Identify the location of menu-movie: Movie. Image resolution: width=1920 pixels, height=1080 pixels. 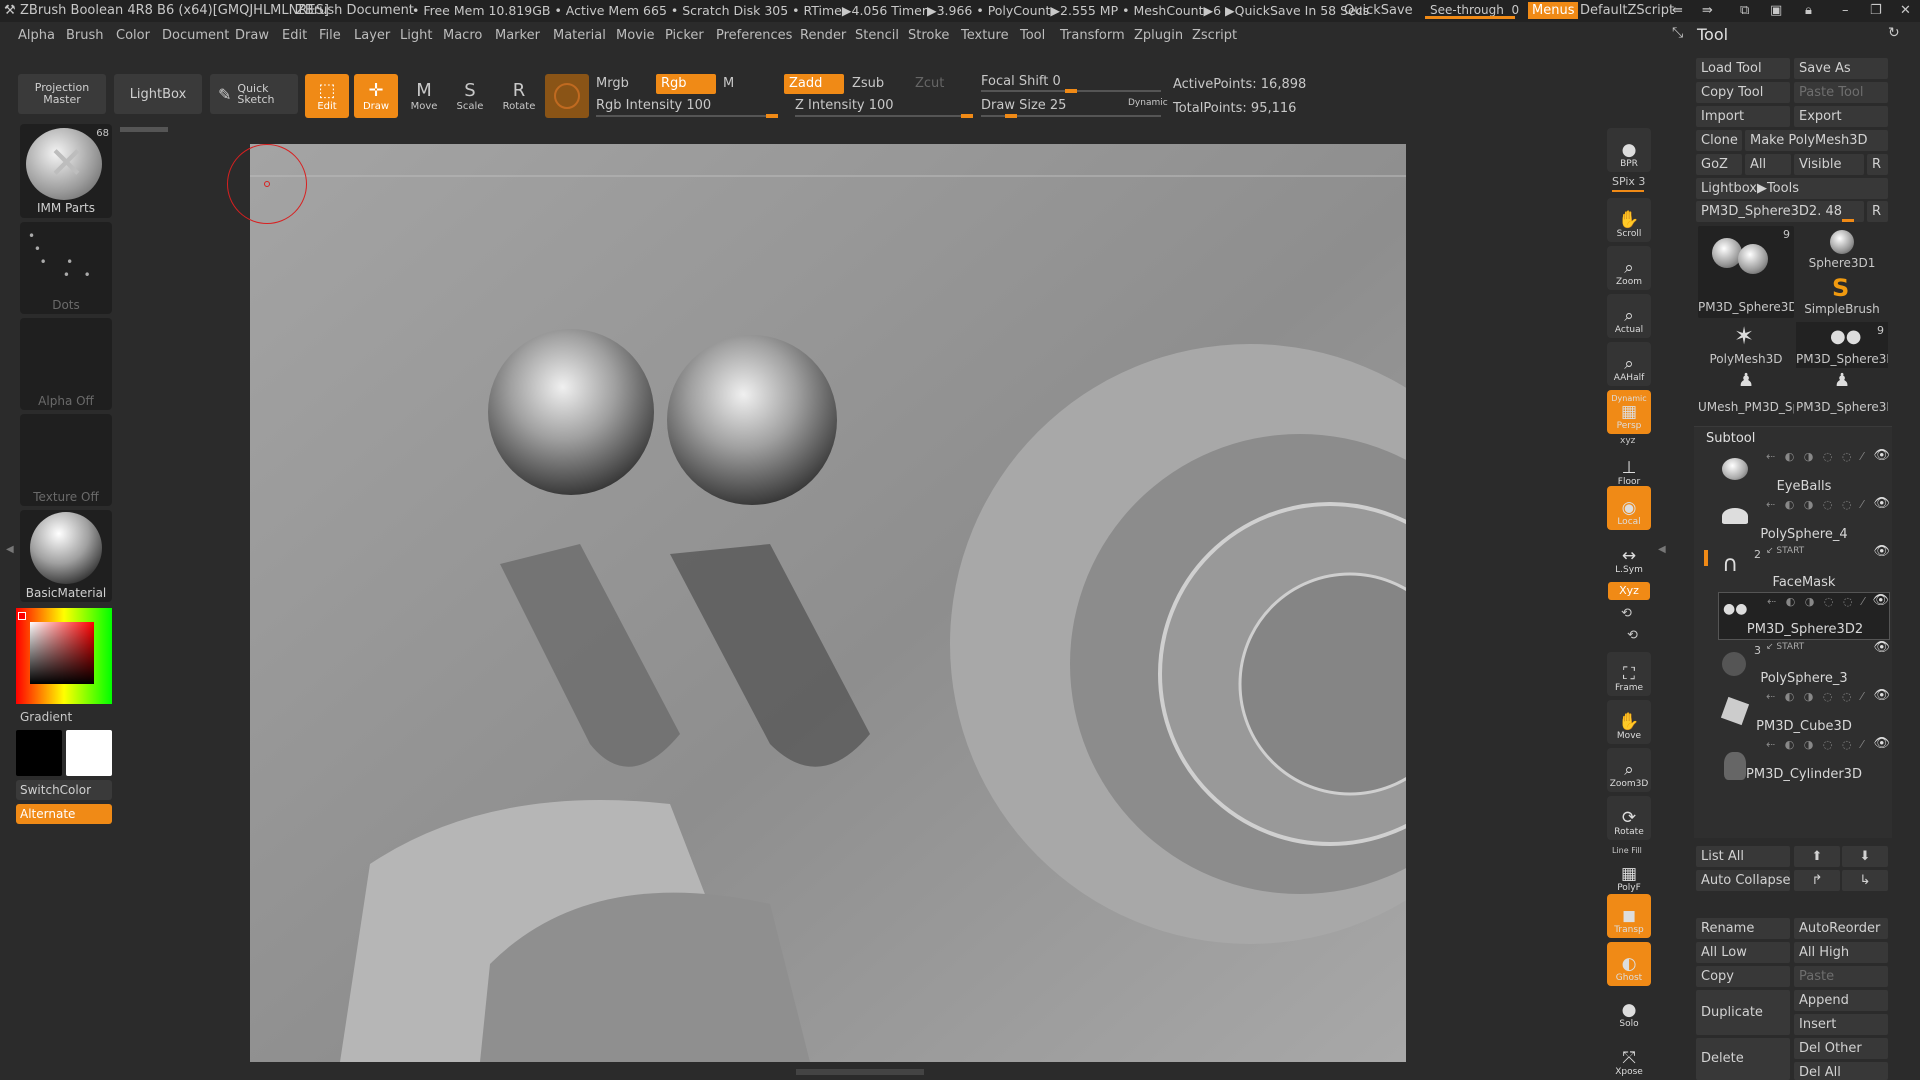
(635, 35).